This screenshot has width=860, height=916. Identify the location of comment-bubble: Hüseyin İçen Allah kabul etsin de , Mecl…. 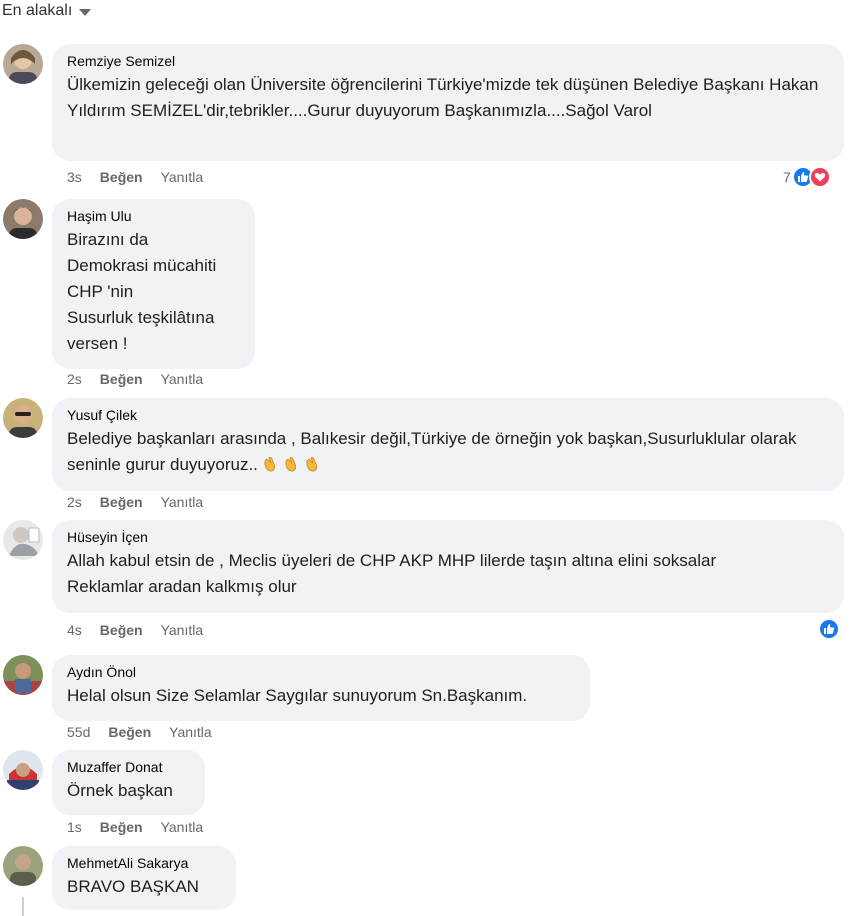
(448, 566).